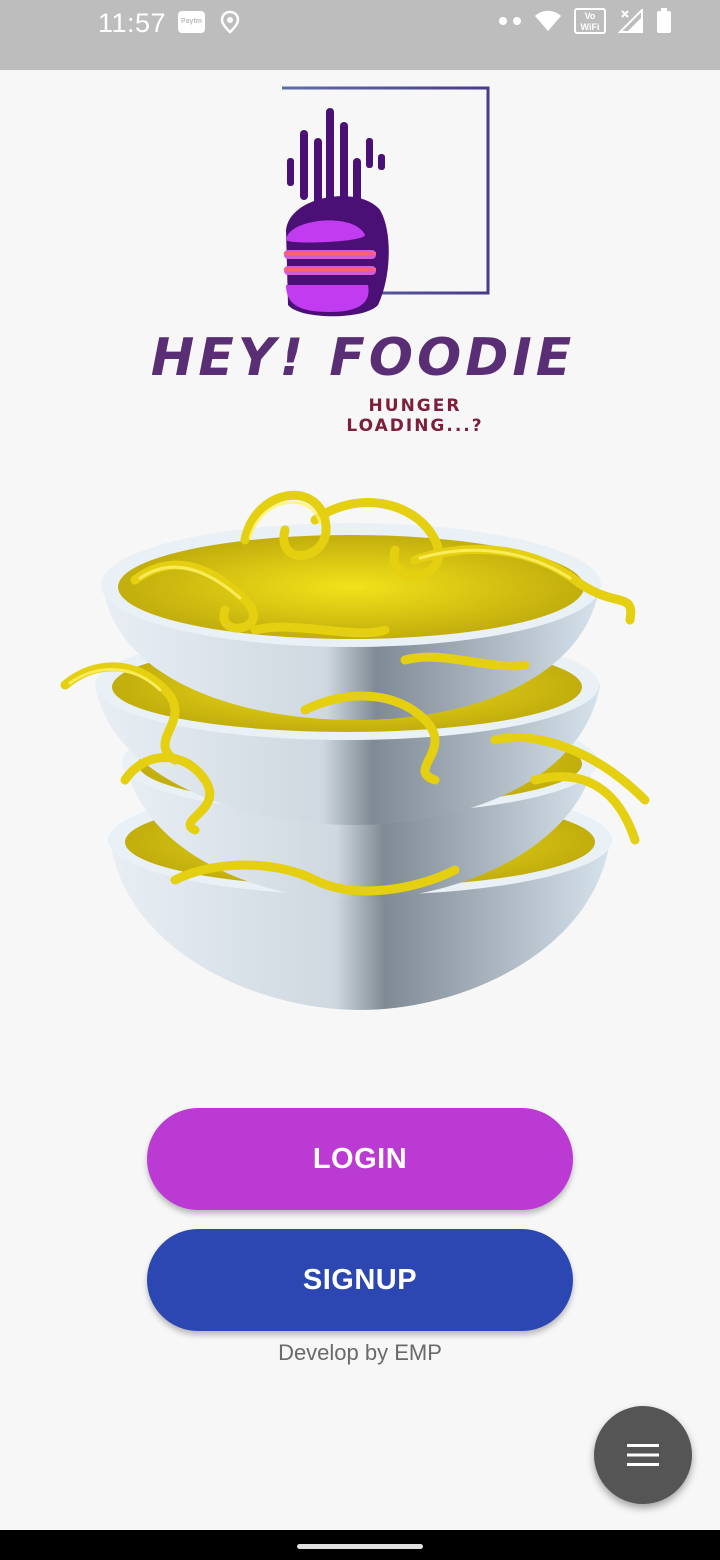  What do you see at coordinates (385, 201) in the screenshot?
I see `burger-logo-icon` at bounding box center [385, 201].